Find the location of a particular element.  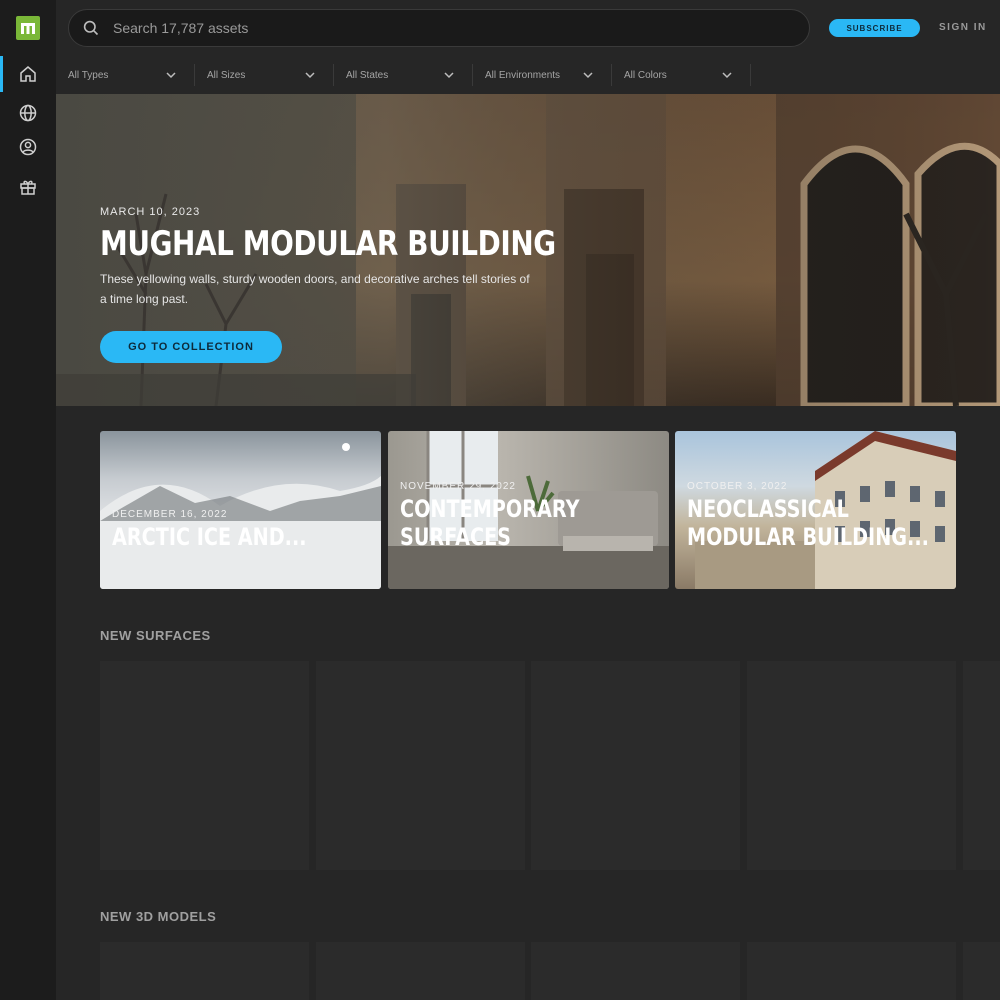

filter-label: All Colors is located at coordinates (645, 75).